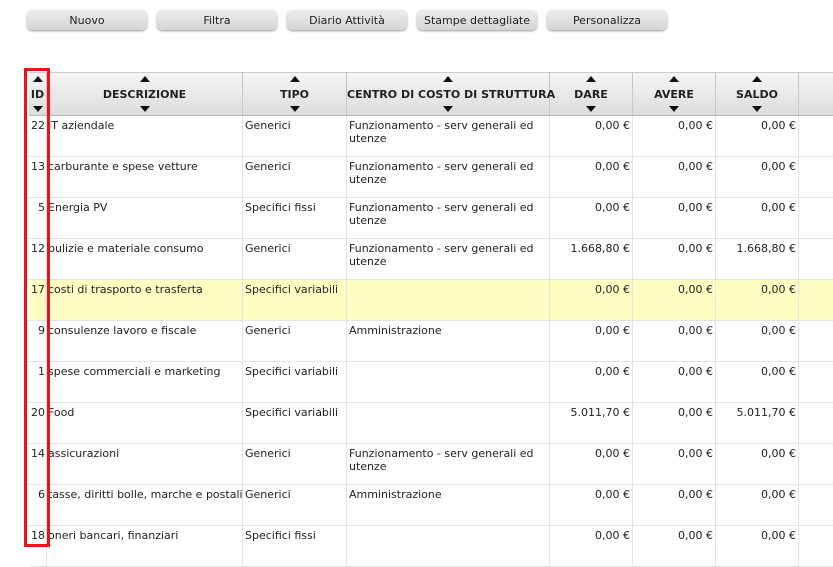  I want to click on column-header-avere: AVERE, so click(674, 94).